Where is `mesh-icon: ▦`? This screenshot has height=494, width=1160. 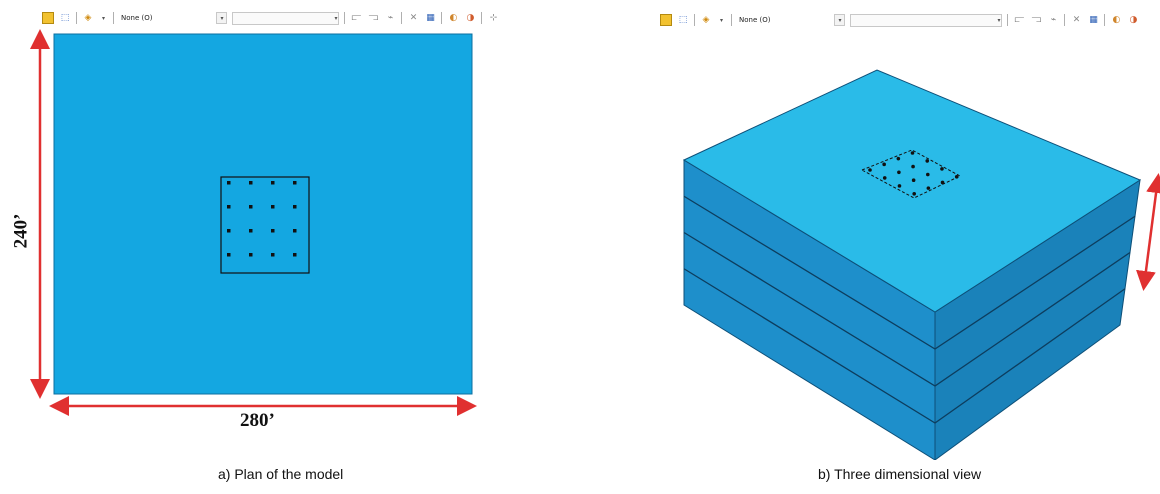
mesh-icon: ▦ is located at coordinates (1093, 20).